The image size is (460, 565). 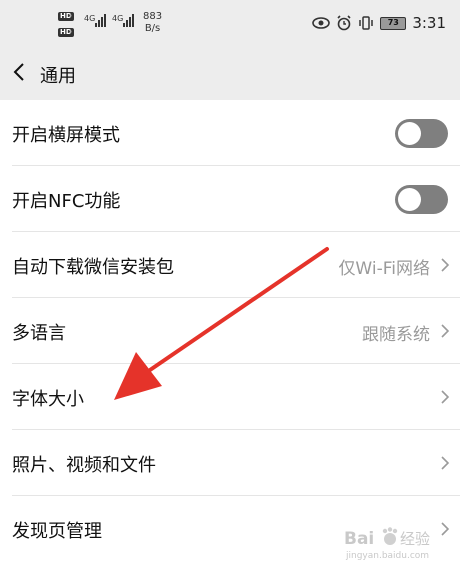 I want to click on eye-comfort-icon, so click(x=321, y=23).